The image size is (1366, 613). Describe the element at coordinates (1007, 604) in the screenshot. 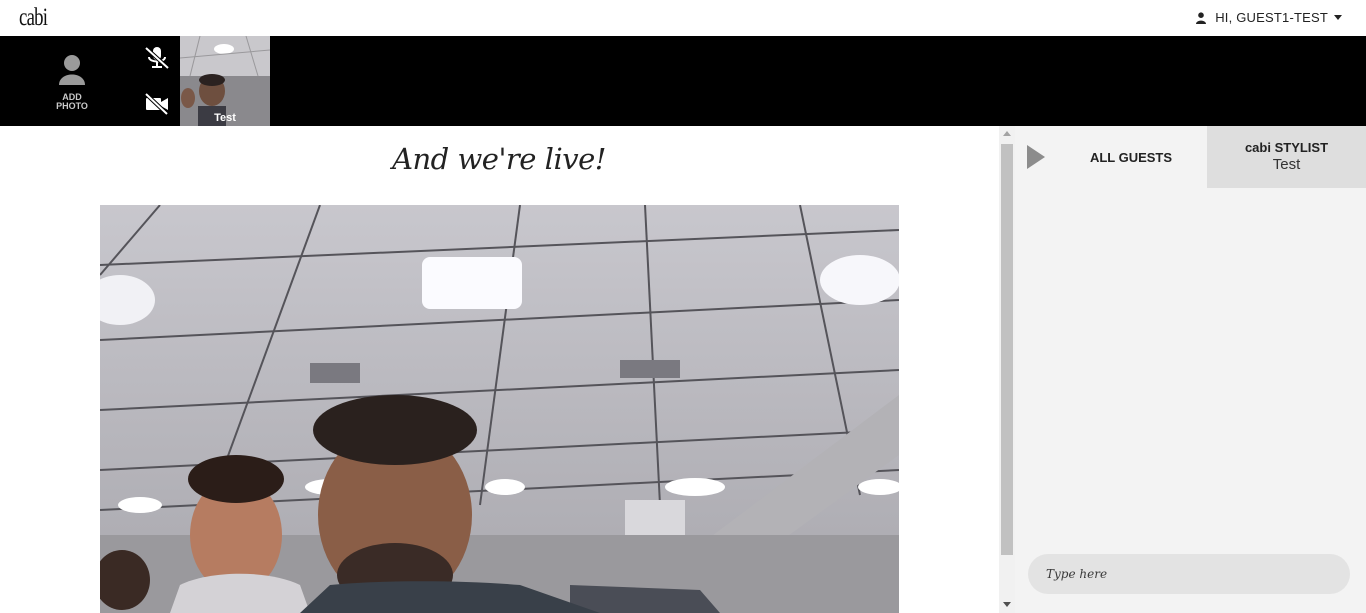

I see `scroll-down-arrow-icon` at that location.